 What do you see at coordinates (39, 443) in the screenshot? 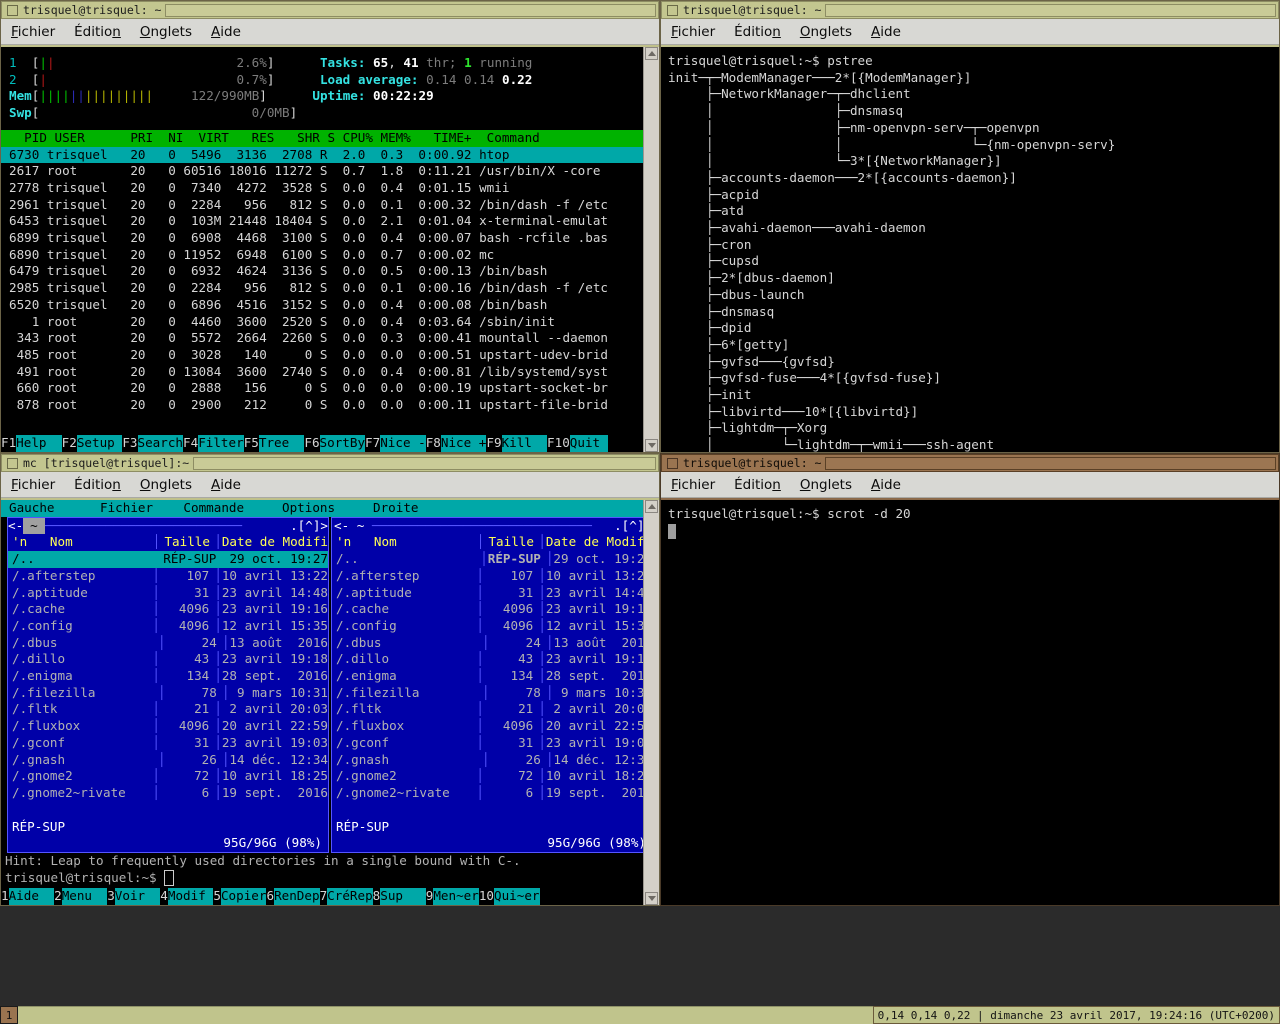
I see `fkey-f1-label: Help` at bounding box center [39, 443].